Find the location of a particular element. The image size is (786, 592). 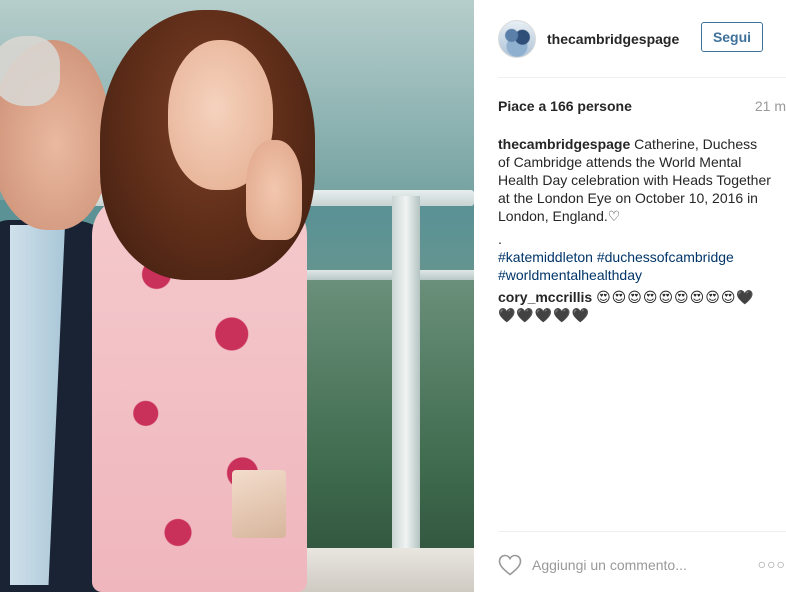

post-footer: ○○○ is located at coordinates (642, 565).